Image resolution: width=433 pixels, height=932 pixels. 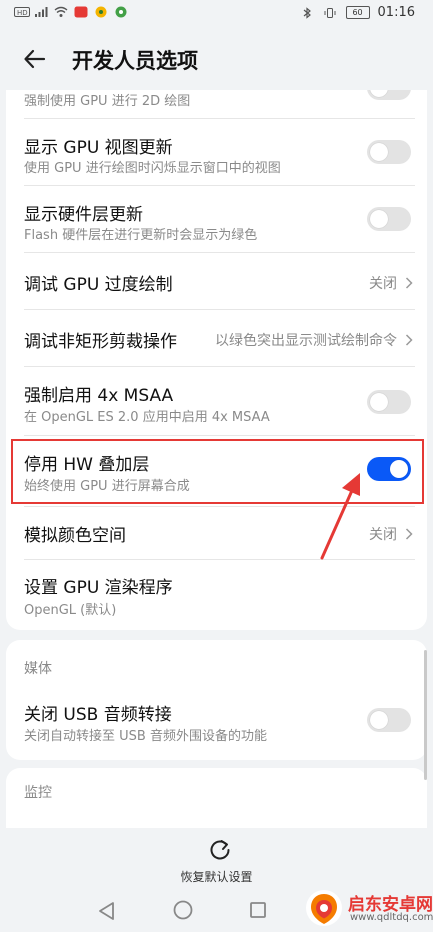 I want to click on status-icons-right: 60 01:16, so click(x=358, y=12).